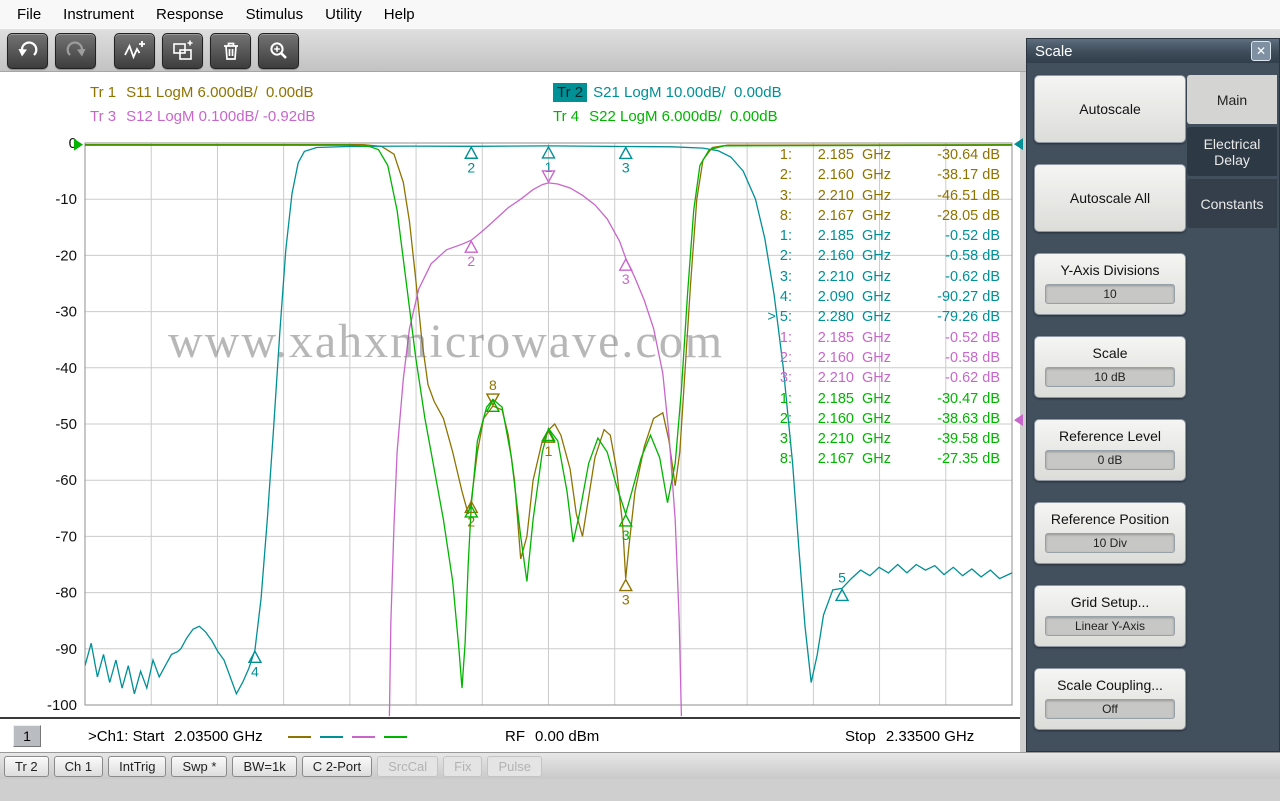 The height and width of the screenshot is (801, 1280). Describe the element at coordinates (930, 736) in the screenshot. I see `channel-stop-value: 2.33500 GHz` at that location.